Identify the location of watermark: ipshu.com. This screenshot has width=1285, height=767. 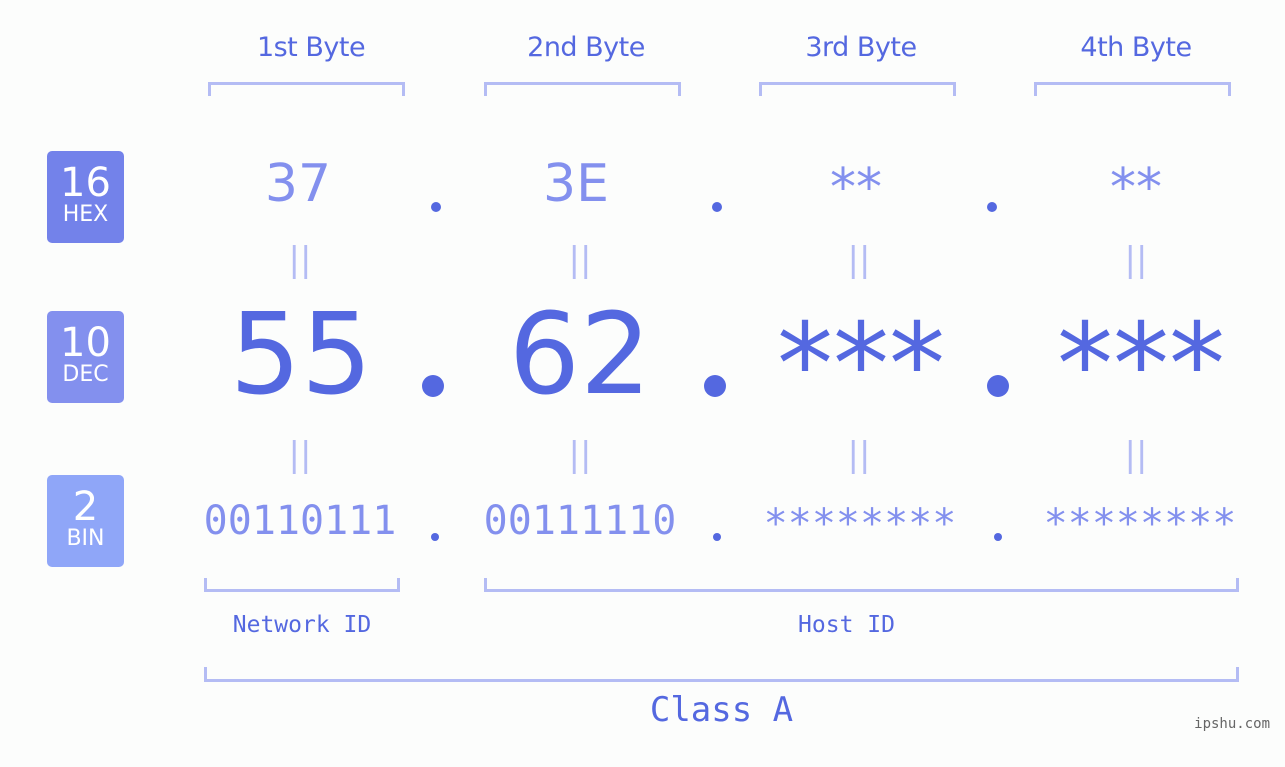
(1232, 724).